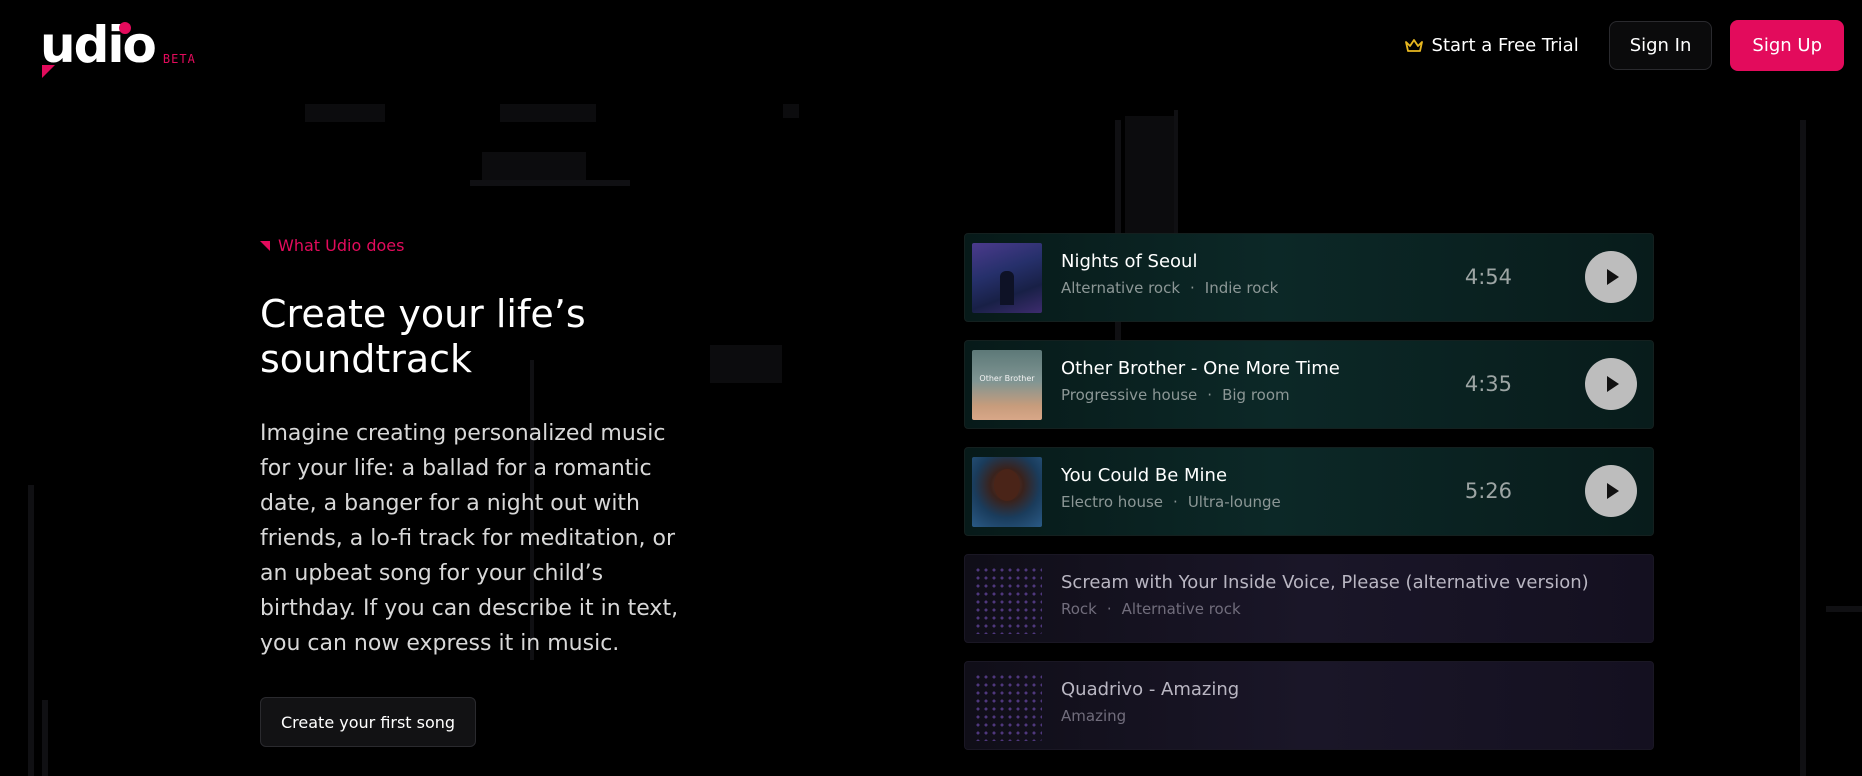 The height and width of the screenshot is (776, 1862). Describe the element at coordinates (179, 59) in the screenshot. I see `beta-badge: BETA` at that location.